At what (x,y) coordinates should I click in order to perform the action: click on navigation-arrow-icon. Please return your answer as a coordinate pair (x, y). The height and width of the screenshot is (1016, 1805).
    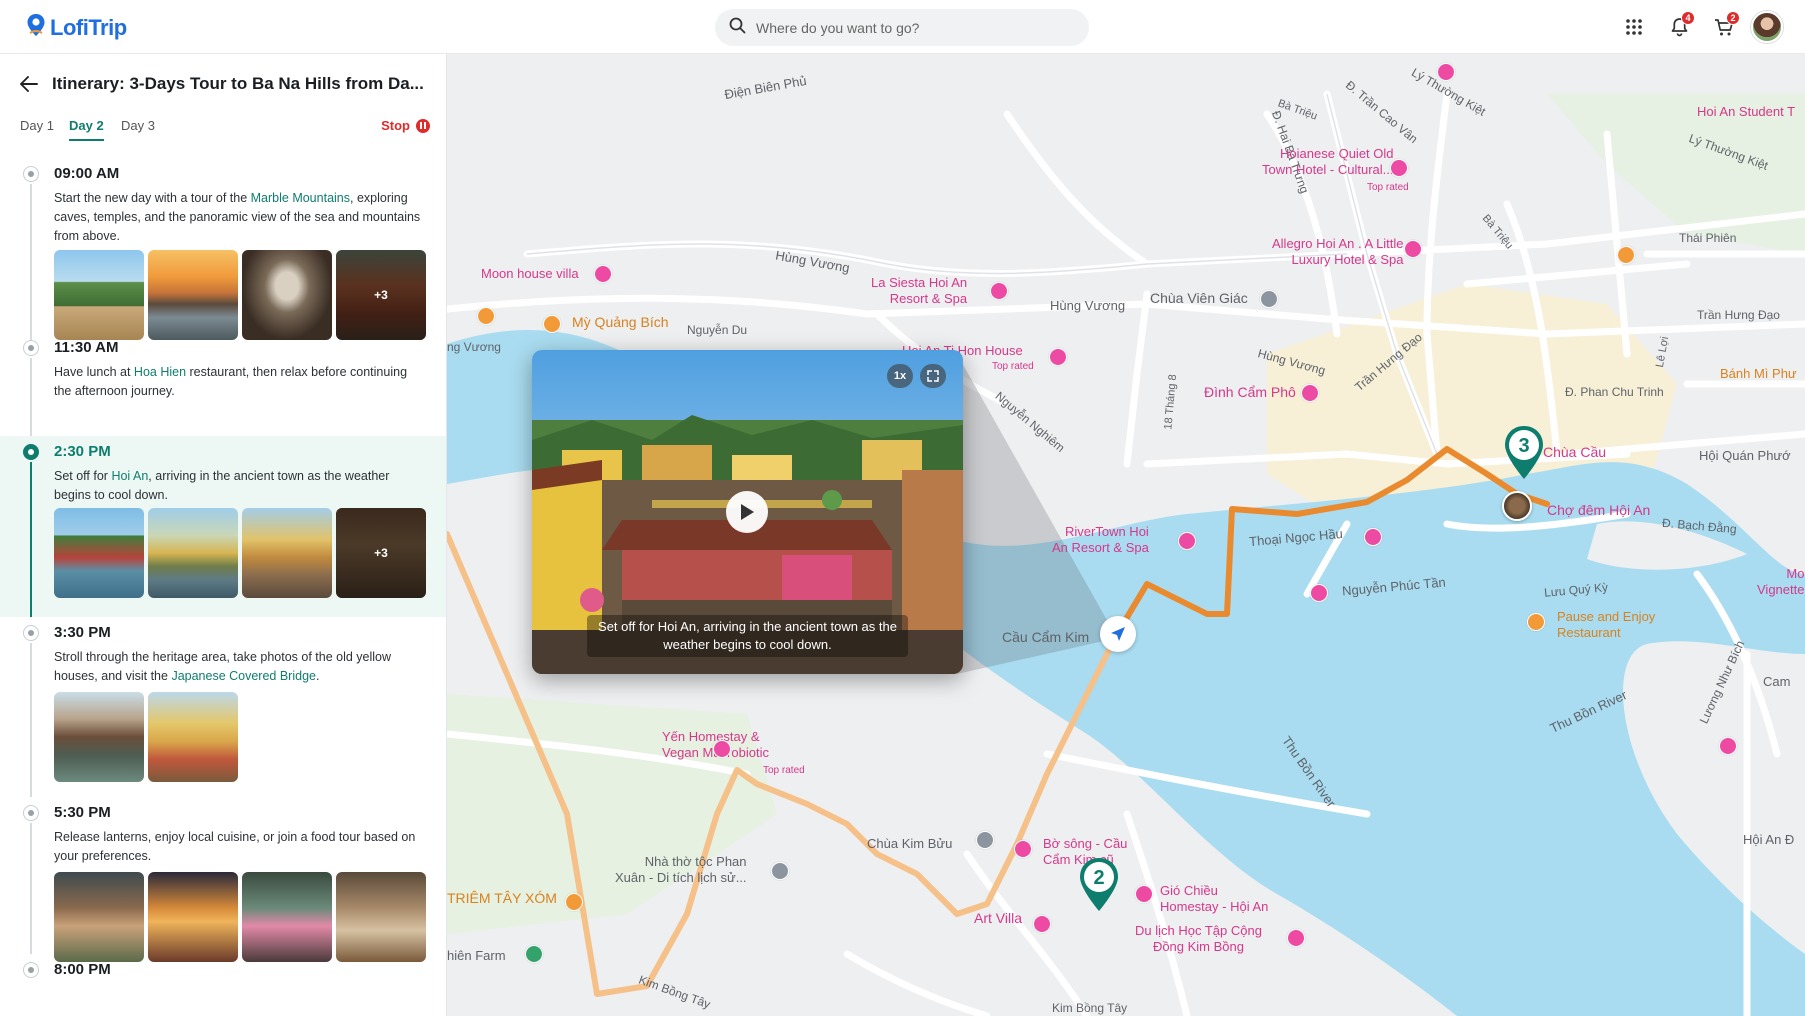
    Looking at the image, I should click on (1118, 634).